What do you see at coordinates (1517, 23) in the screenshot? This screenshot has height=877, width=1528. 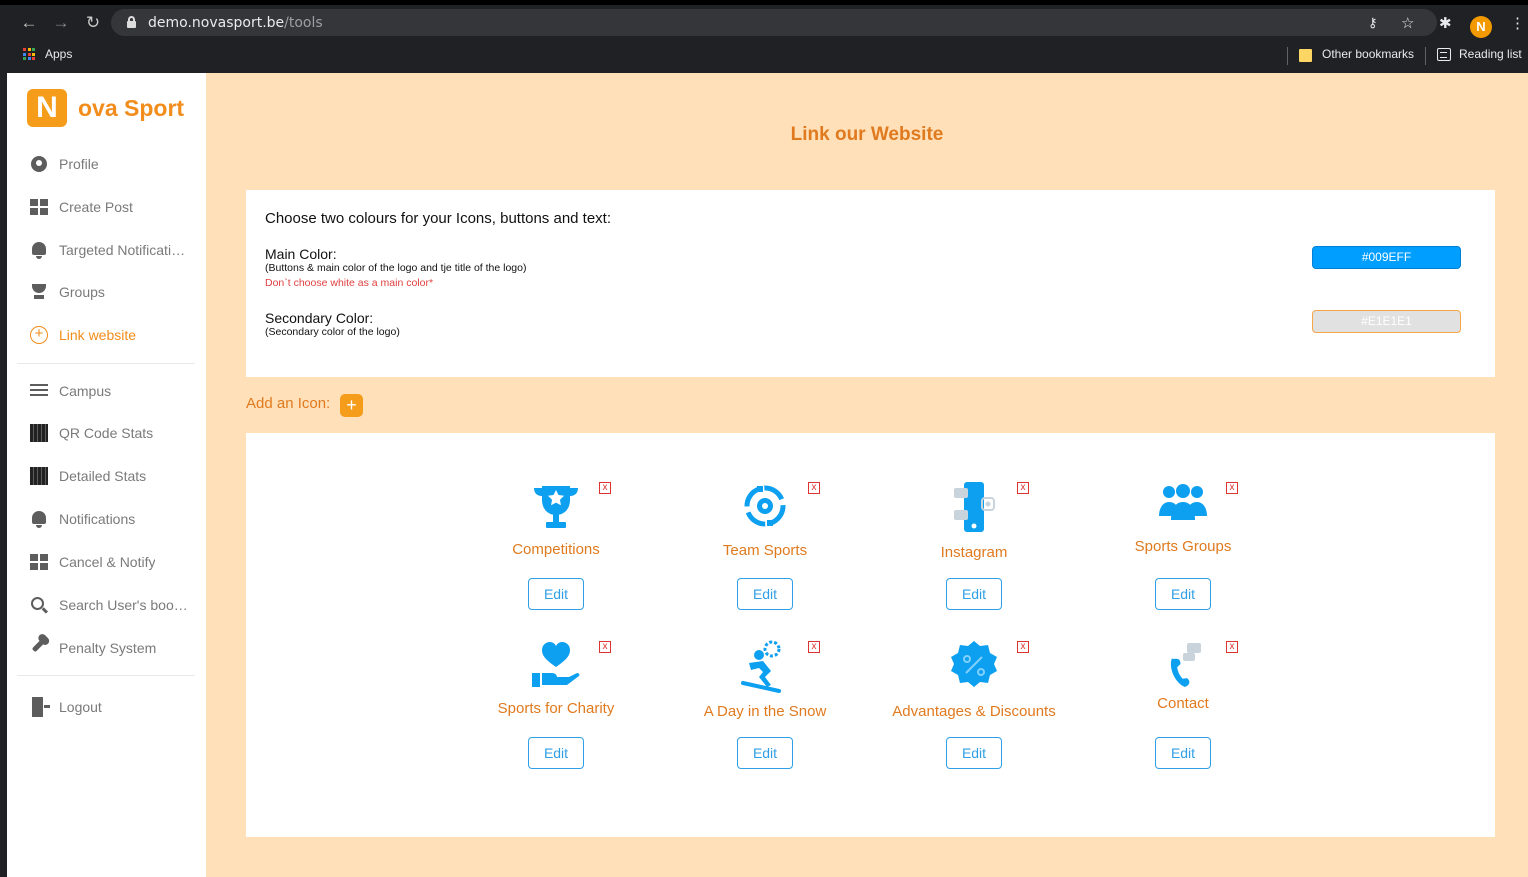 I see `menu-icon: ⋮` at bounding box center [1517, 23].